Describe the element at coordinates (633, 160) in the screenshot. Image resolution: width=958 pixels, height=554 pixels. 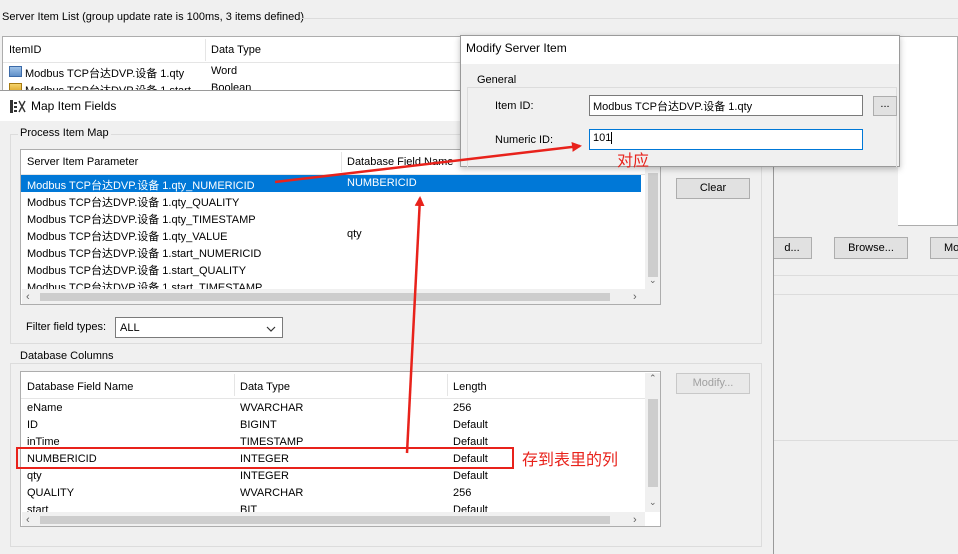
I see `correspond-annotation: 对应` at that location.